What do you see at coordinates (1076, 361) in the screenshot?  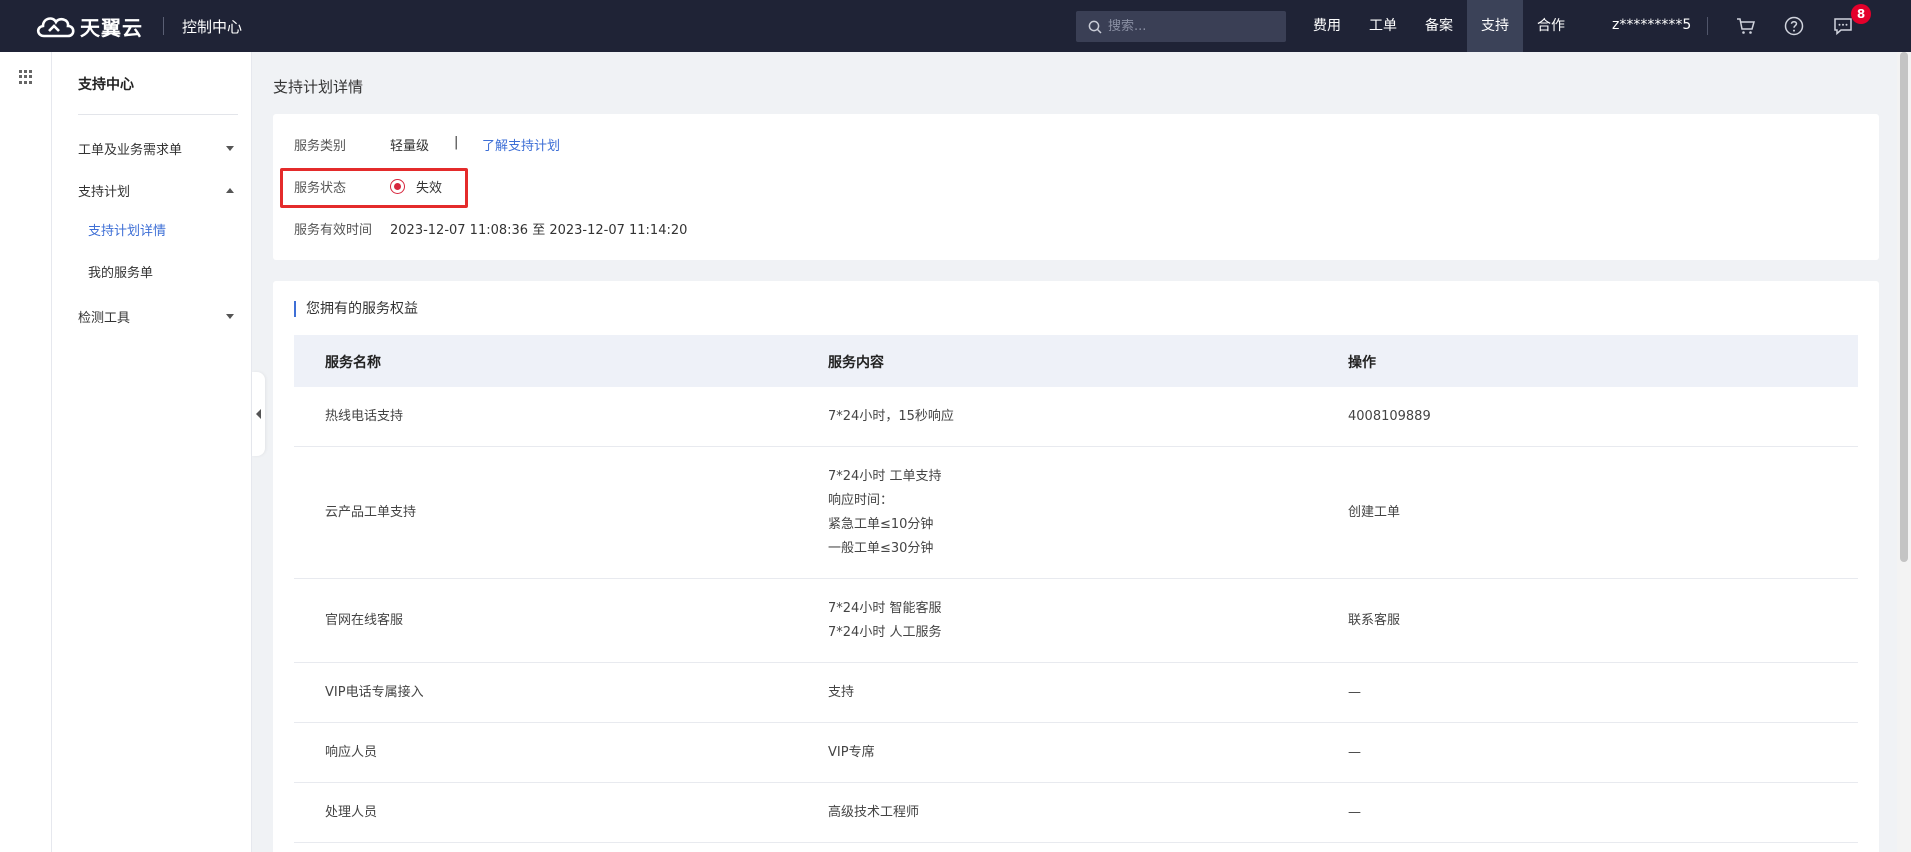 I see `table-header: 服务名称 服务内容 操作` at bounding box center [1076, 361].